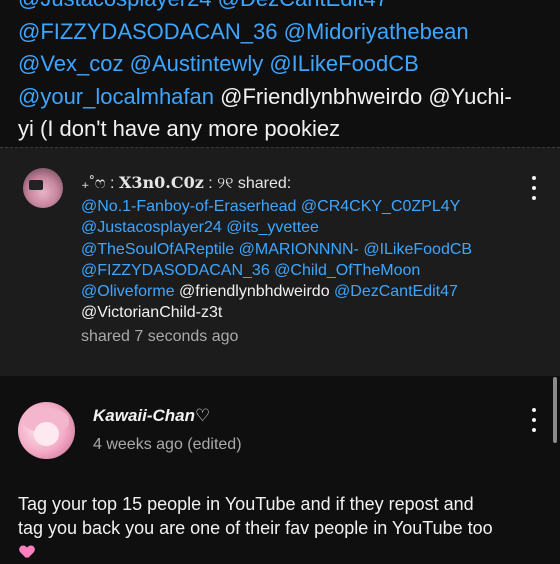 The image size is (560, 564). Describe the element at coordinates (27, 552) in the screenshot. I see `heart-icon` at that location.